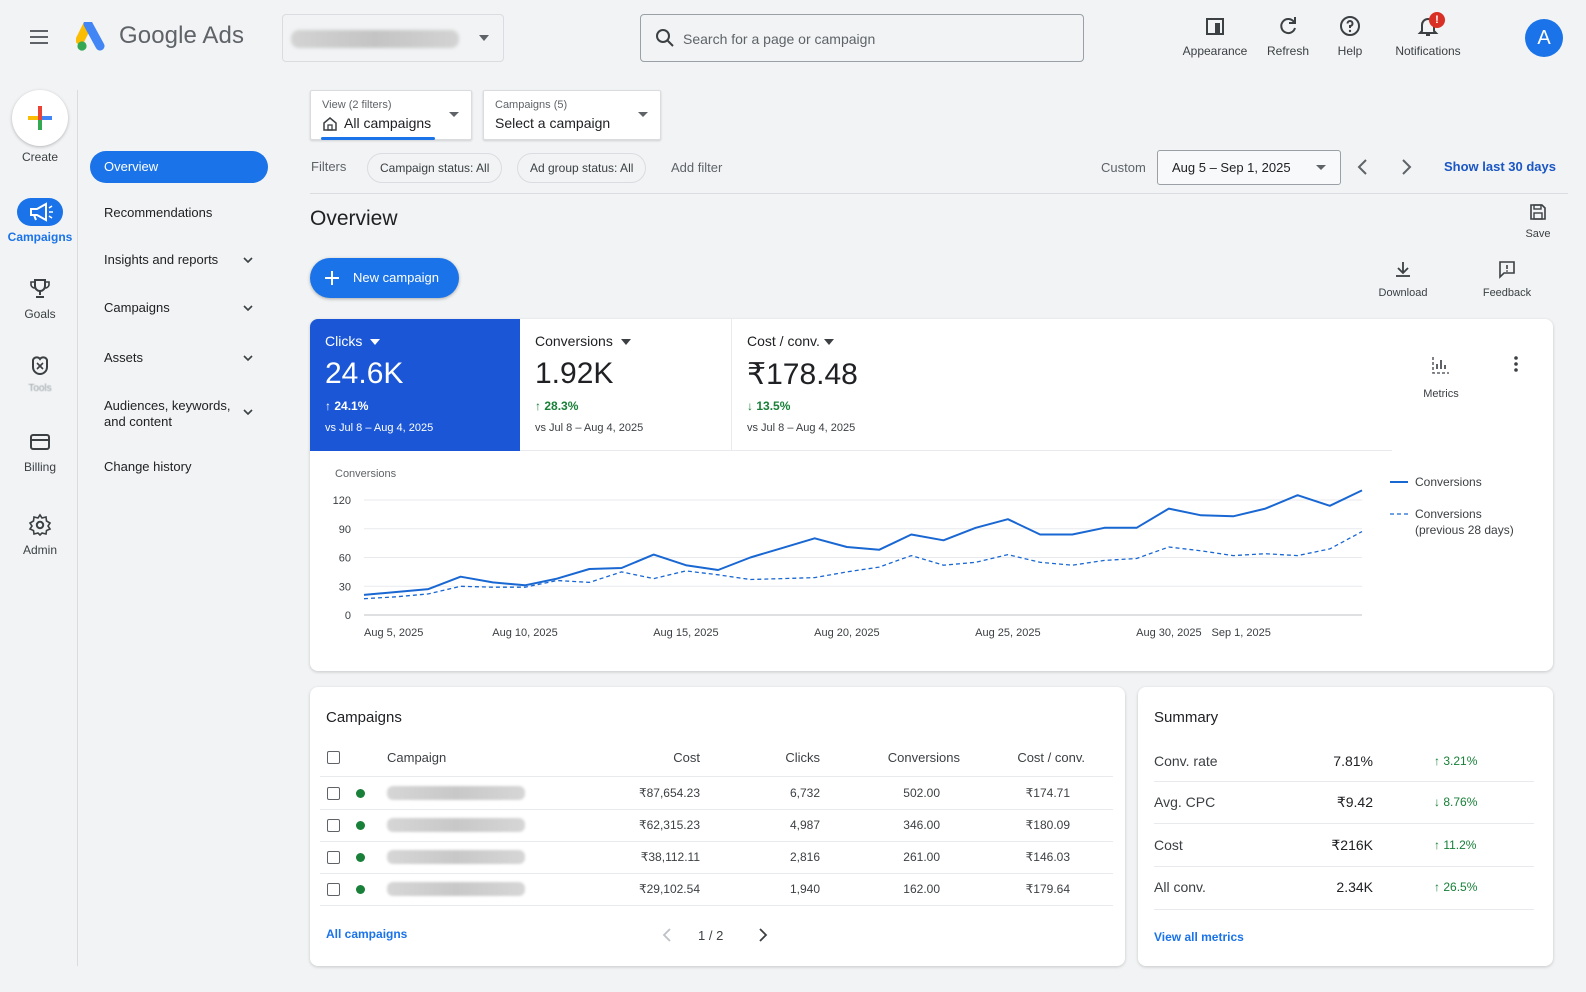 The width and height of the screenshot is (1586, 992). What do you see at coordinates (1215, 51) in the screenshot?
I see `appearance-label: Appearance` at bounding box center [1215, 51].